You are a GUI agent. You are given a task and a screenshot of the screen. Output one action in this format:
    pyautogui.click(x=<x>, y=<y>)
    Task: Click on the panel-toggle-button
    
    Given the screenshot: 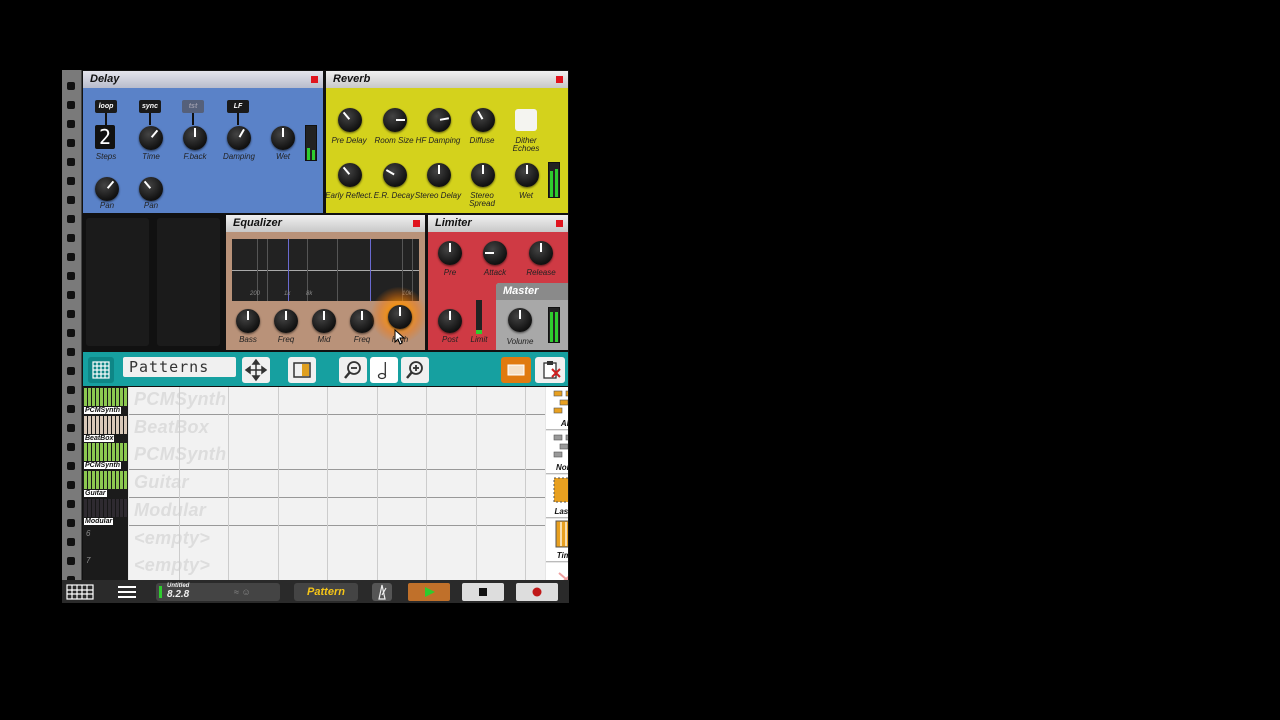 What is the action you would take?
    pyautogui.click(x=302, y=370)
    